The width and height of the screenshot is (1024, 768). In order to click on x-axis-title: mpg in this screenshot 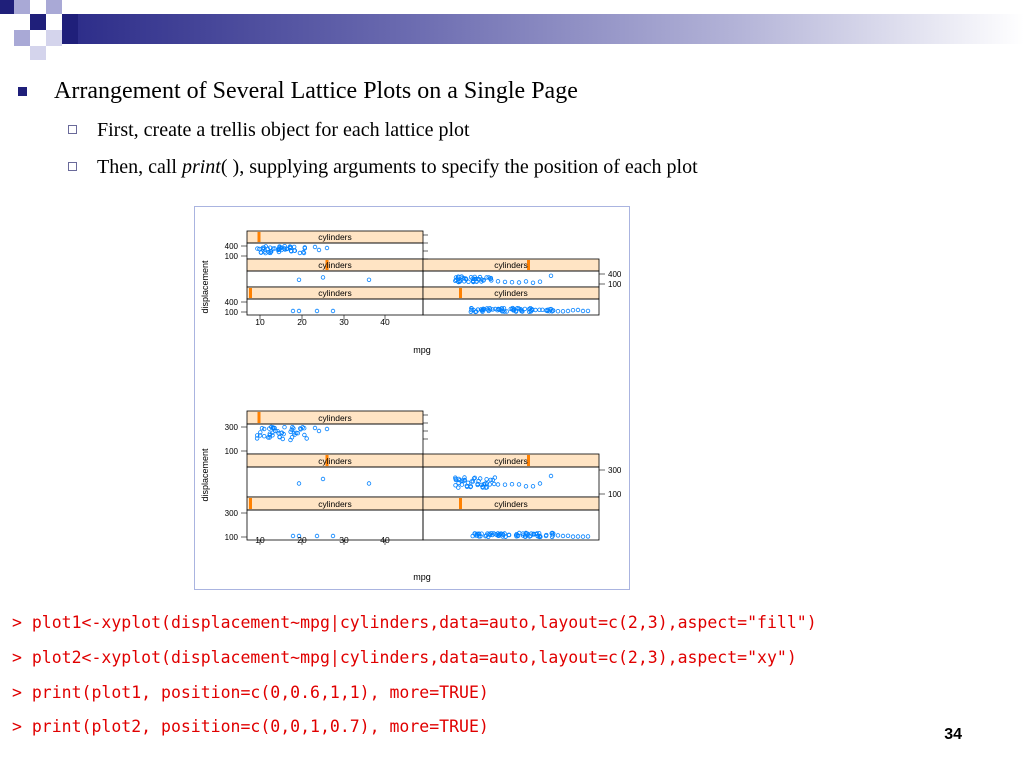, I will do `click(422, 350)`.